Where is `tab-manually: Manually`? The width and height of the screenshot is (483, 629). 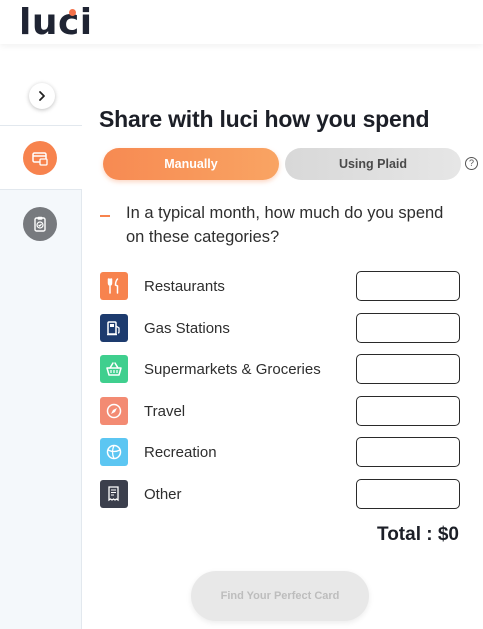 tab-manually: Manually is located at coordinates (191, 164).